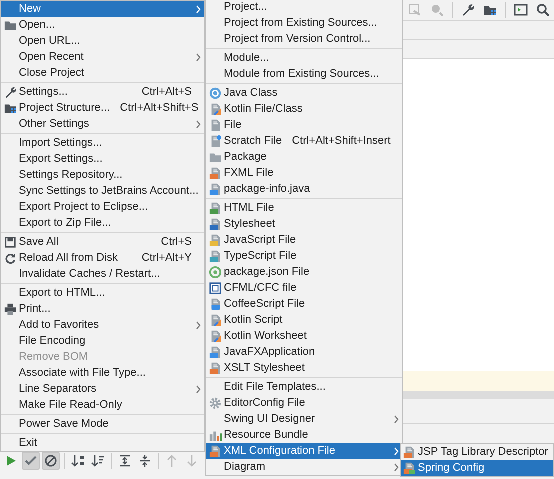  Describe the element at coordinates (145, 461) in the screenshot. I see `collapse-all-icon` at that location.